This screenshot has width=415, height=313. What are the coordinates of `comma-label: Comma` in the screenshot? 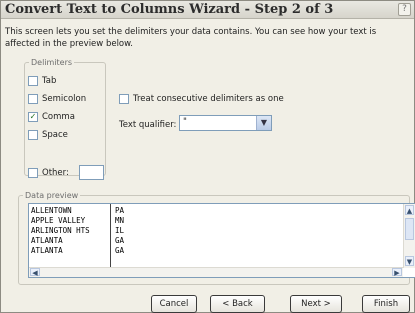 It's located at (58, 117).